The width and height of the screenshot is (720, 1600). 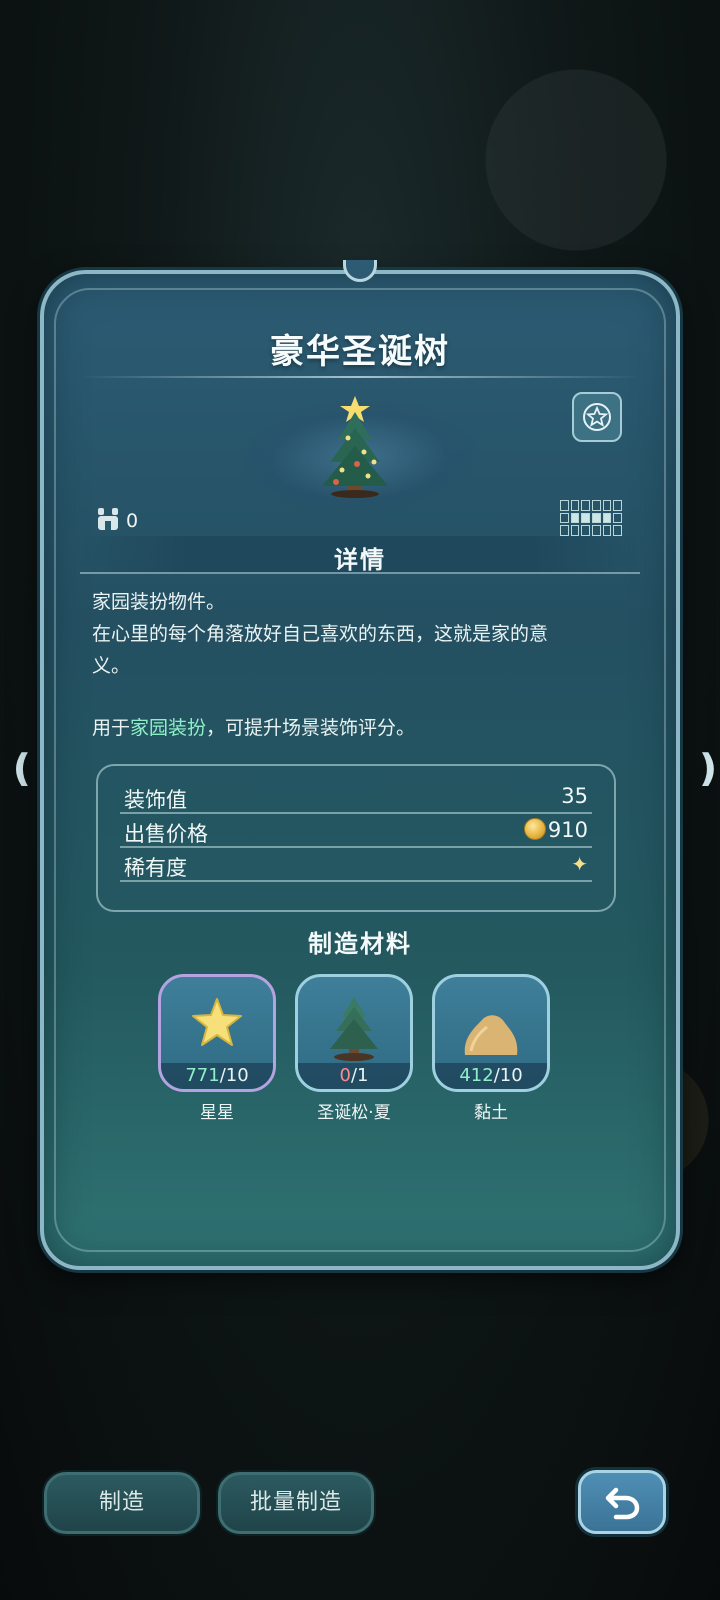 I want to click on owned-count-icon, so click(x=108, y=519).